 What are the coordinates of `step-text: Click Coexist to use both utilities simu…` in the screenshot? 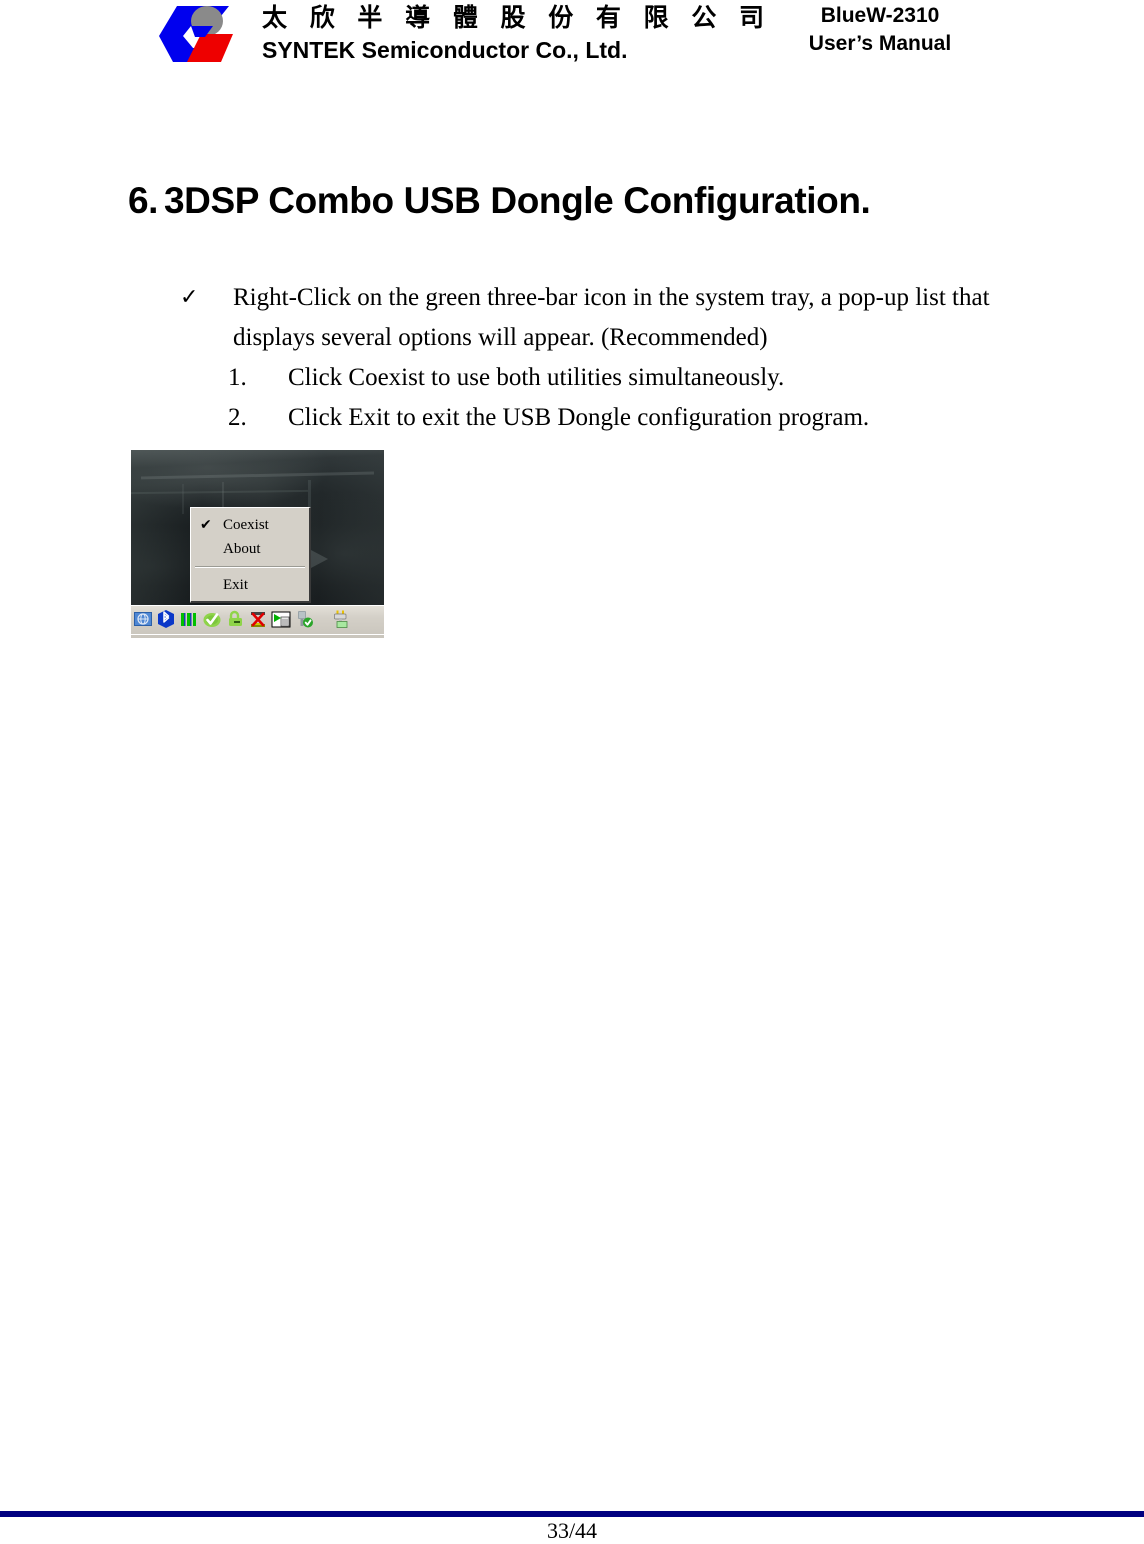 It's located at (536, 377).